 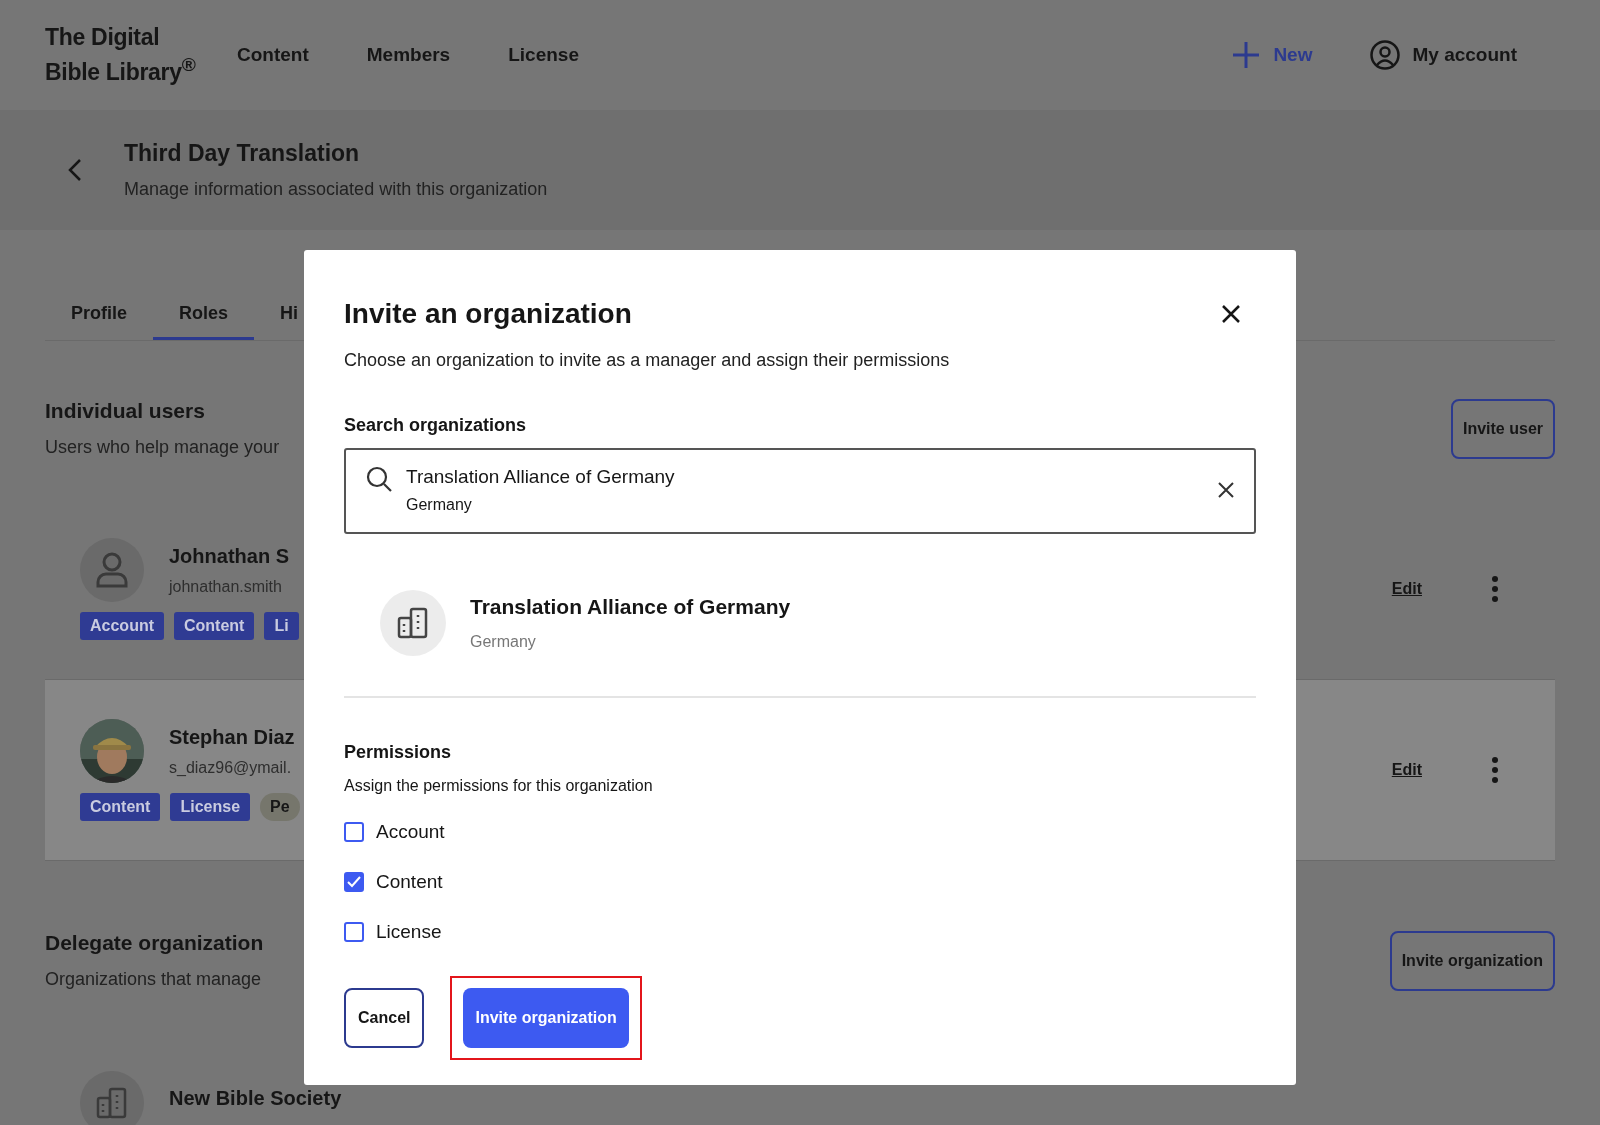 I want to click on section-subtitle: Users who help manage your, so click(x=162, y=447).